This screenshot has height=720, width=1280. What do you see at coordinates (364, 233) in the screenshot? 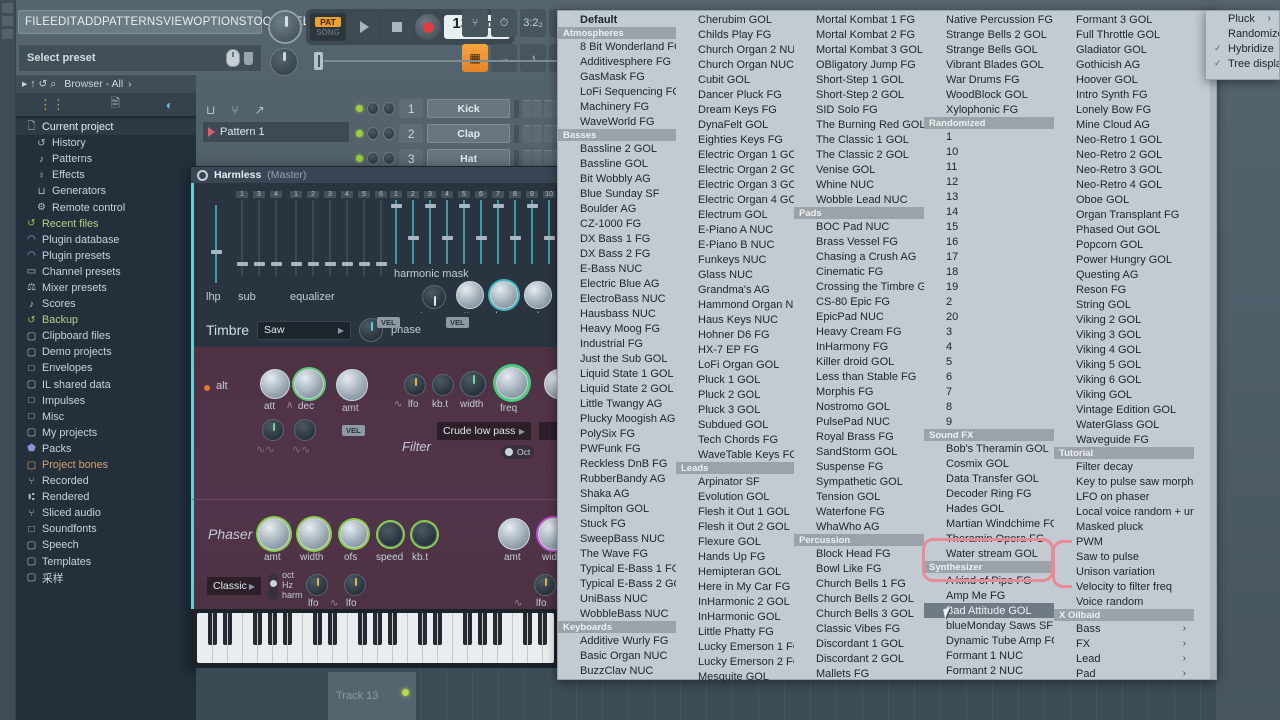
I see `fader-column: 5` at bounding box center [364, 233].